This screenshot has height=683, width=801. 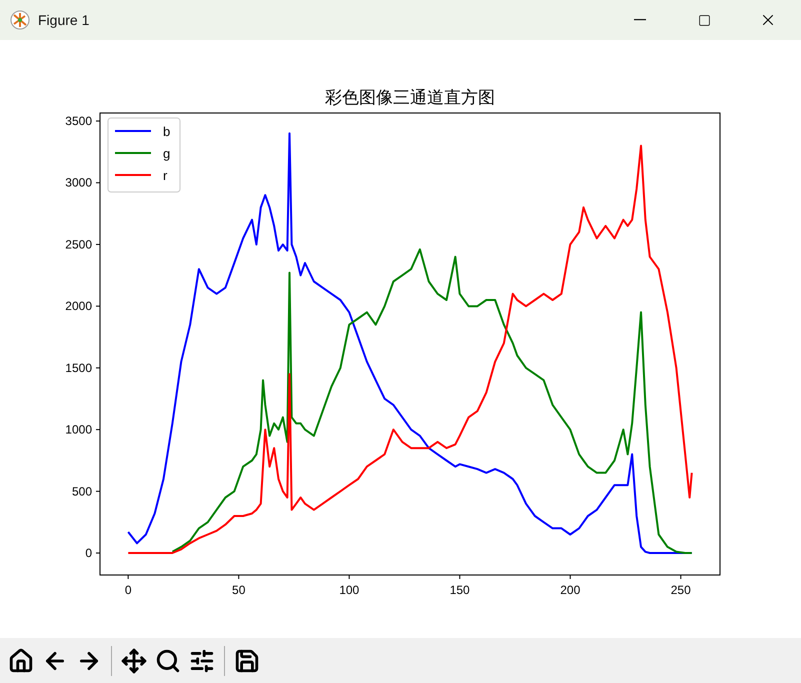 I want to click on home-icon, so click(x=21, y=661).